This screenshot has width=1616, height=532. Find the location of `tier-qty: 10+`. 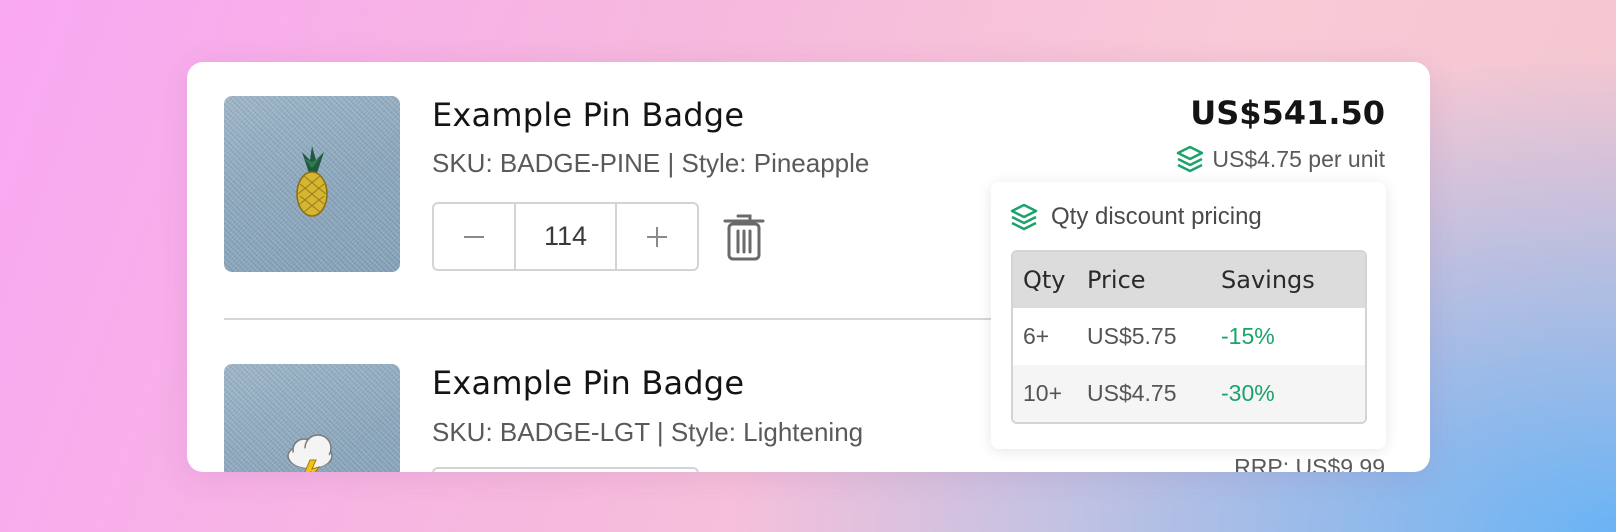

tier-qty: 10+ is located at coordinates (1050, 393).